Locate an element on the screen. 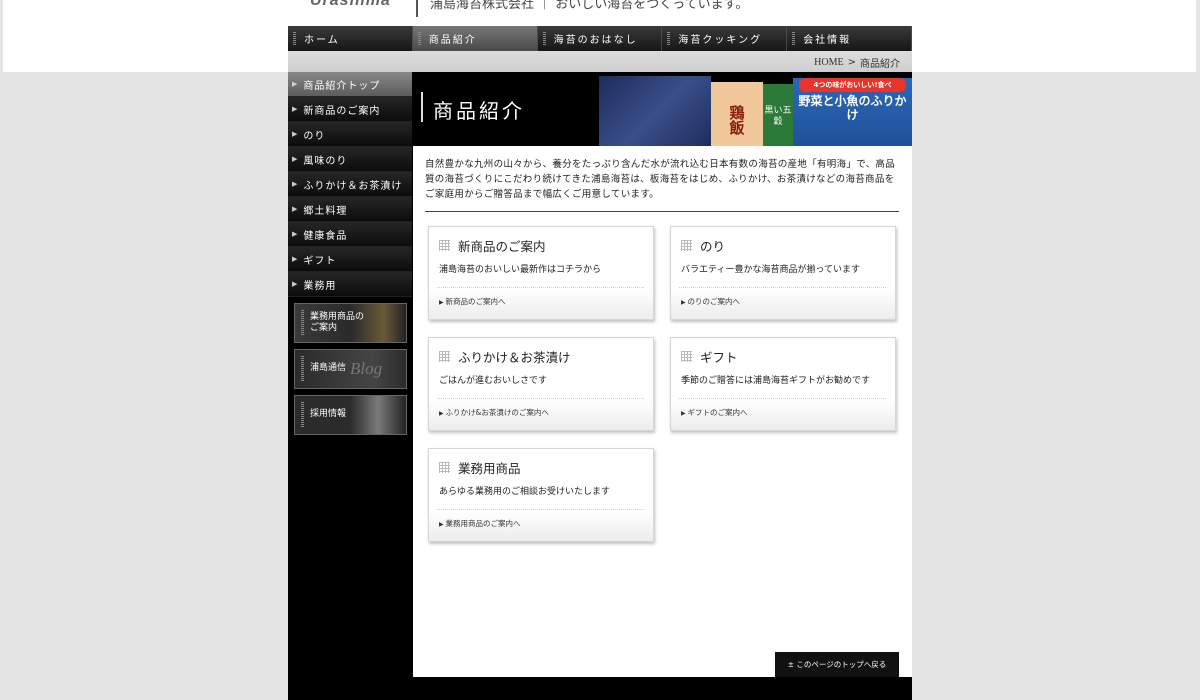 The height and width of the screenshot is (700, 1200). card-business: 業務用商品 あらゆる業務用のご相談お受けいたします ▶ 業務用商品のご案内へ is located at coordinates (541, 495).